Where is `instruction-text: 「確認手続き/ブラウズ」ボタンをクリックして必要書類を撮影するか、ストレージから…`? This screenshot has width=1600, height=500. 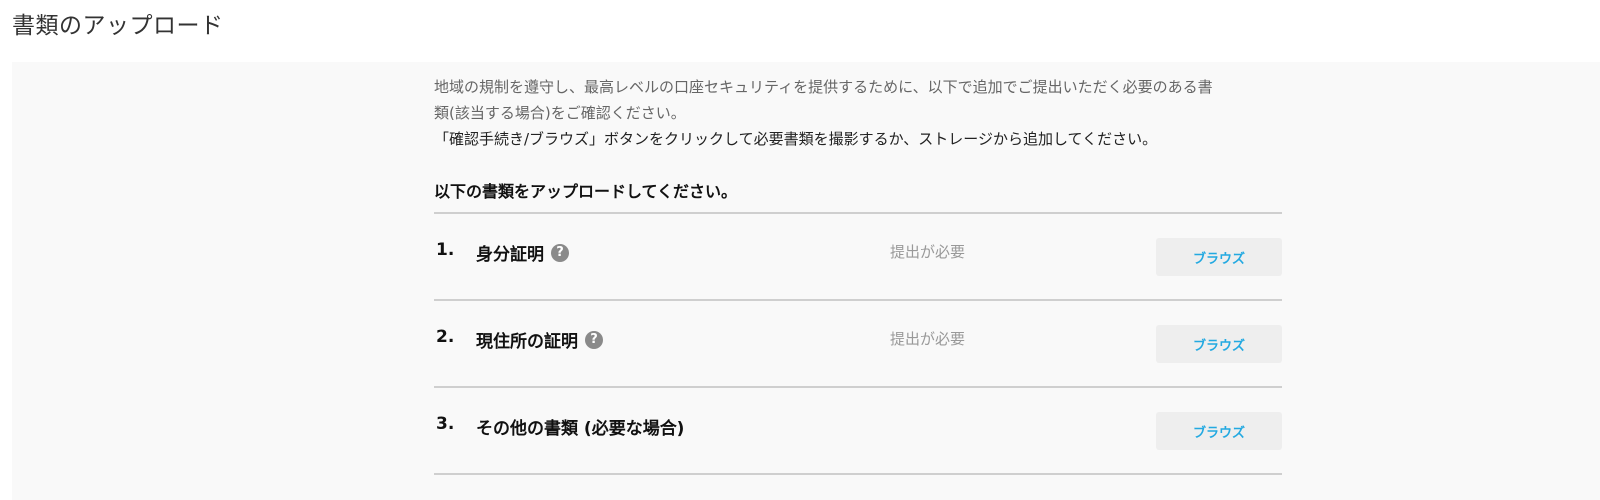
instruction-text: 「確認手続き/ブラウズ」ボタンをクリックして必要書類を撮影するか、ストレージから… is located at coordinates (796, 139).